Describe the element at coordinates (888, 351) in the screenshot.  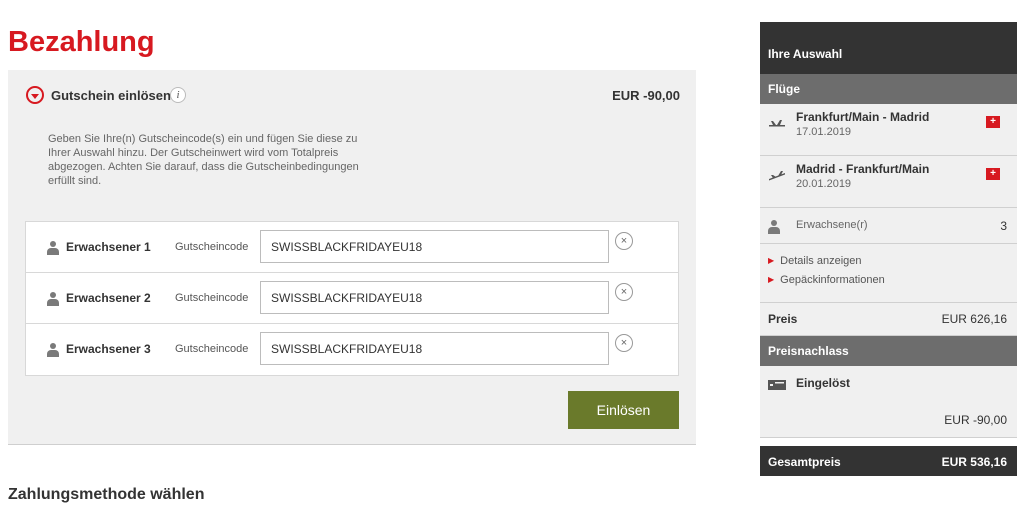
I see `discount-heading: Preisnachlass` at that location.